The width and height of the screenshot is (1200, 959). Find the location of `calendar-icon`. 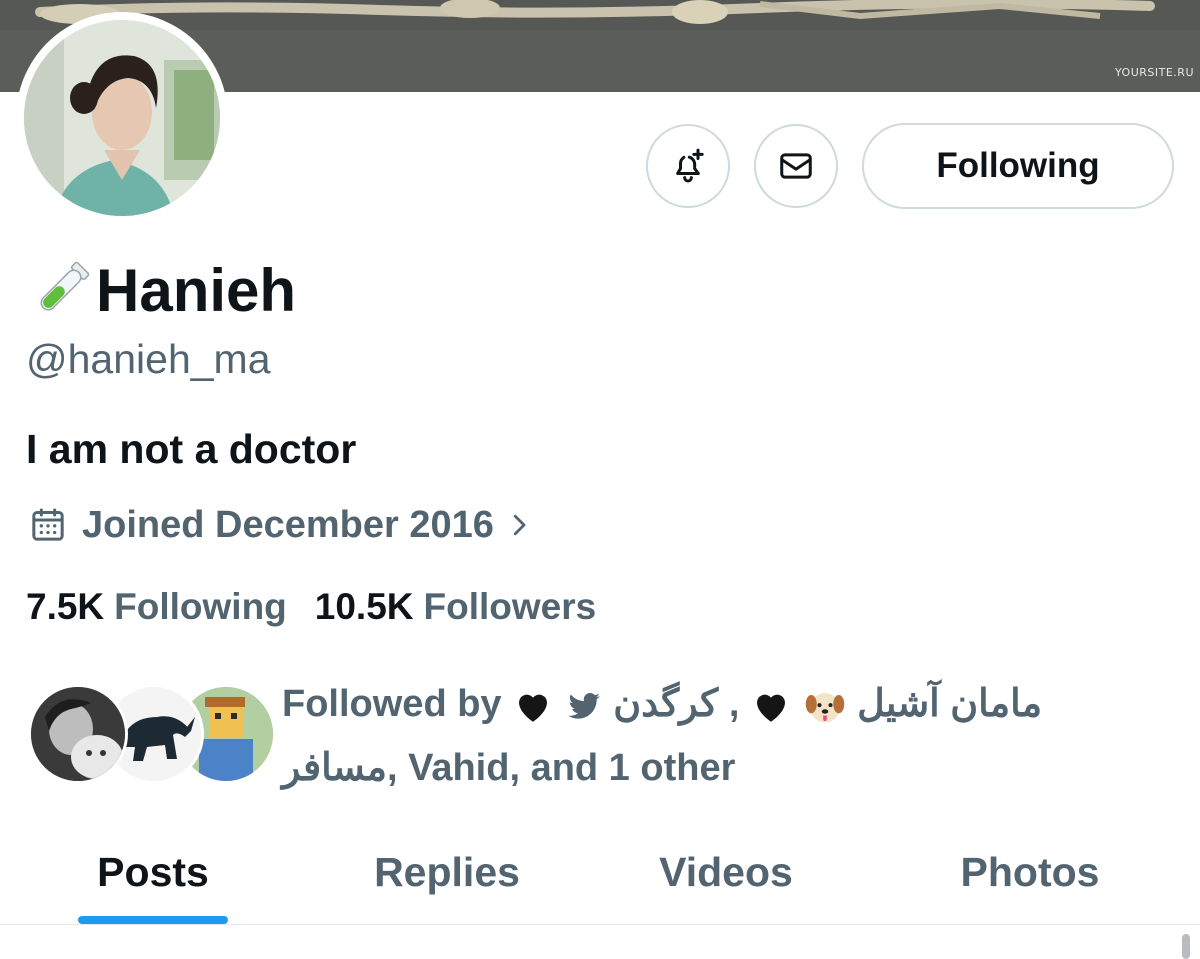

calendar-icon is located at coordinates (48, 524).